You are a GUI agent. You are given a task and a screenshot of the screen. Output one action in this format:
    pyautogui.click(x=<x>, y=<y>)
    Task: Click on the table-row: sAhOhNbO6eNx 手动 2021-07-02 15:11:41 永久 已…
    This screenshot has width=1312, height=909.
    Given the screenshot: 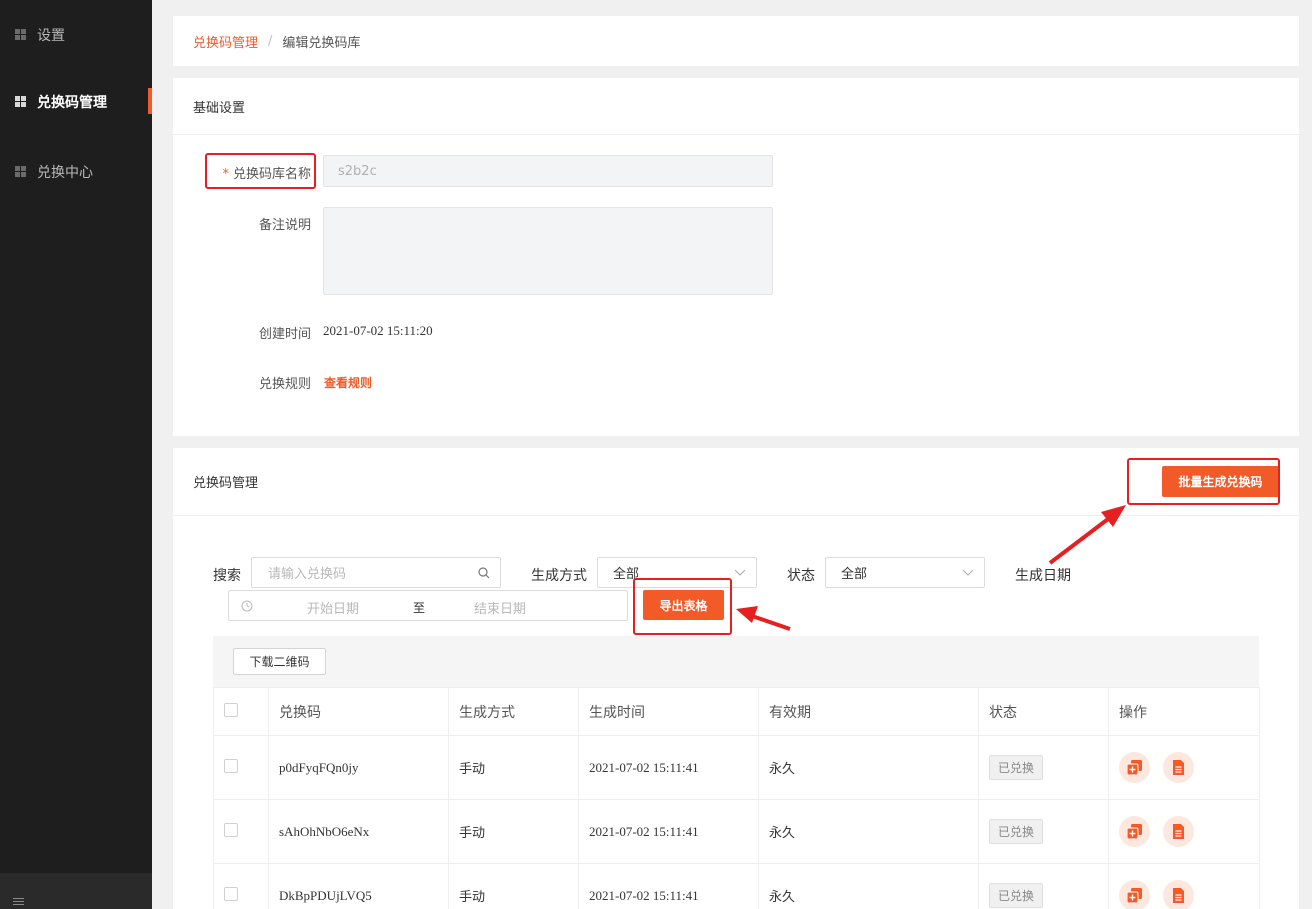 What is the action you would take?
    pyautogui.click(x=736, y=831)
    